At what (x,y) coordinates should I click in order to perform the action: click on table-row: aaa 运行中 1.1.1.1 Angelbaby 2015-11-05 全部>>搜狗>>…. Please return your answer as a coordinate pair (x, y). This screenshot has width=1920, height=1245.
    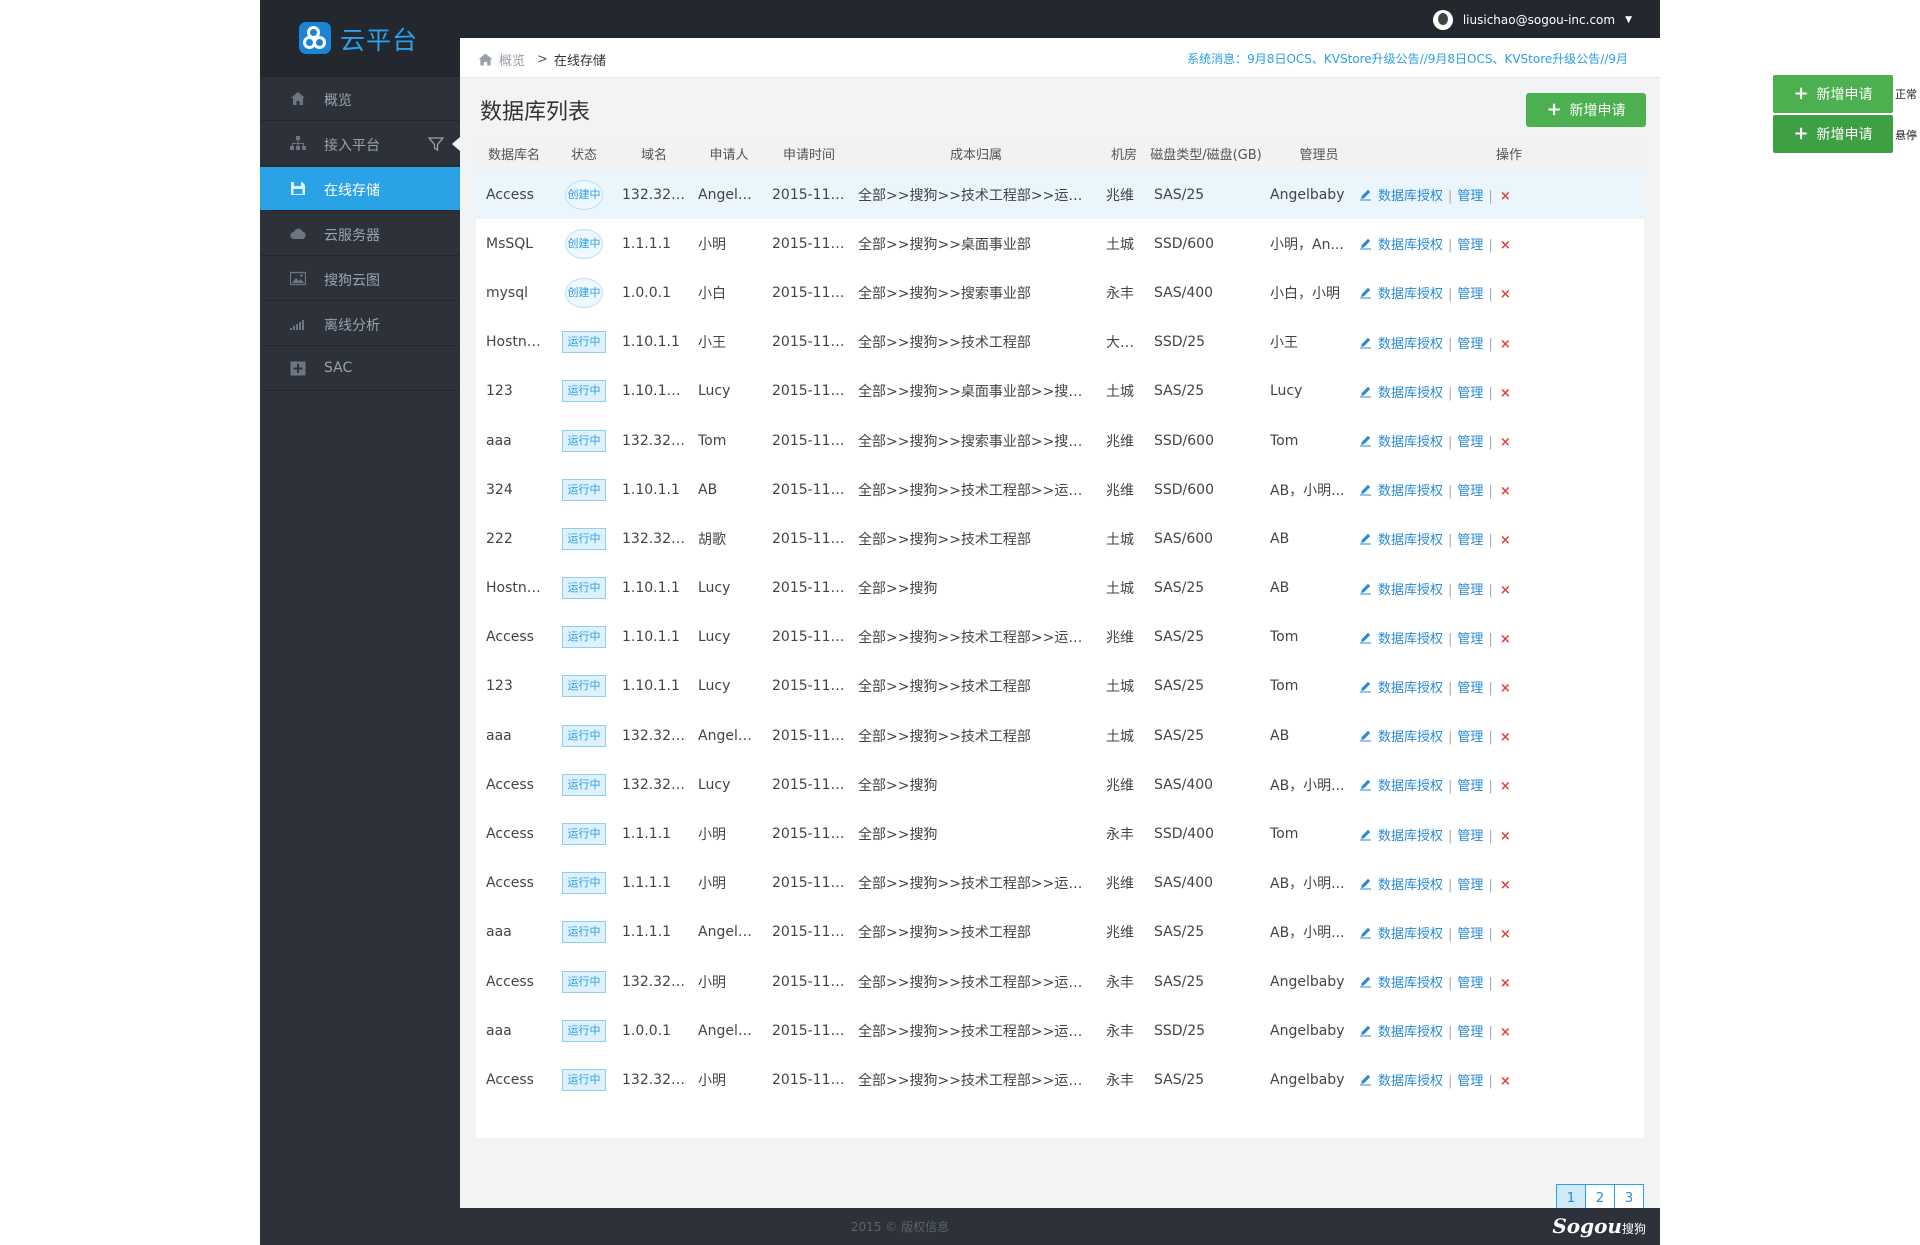
    Looking at the image, I should click on (1060, 932).